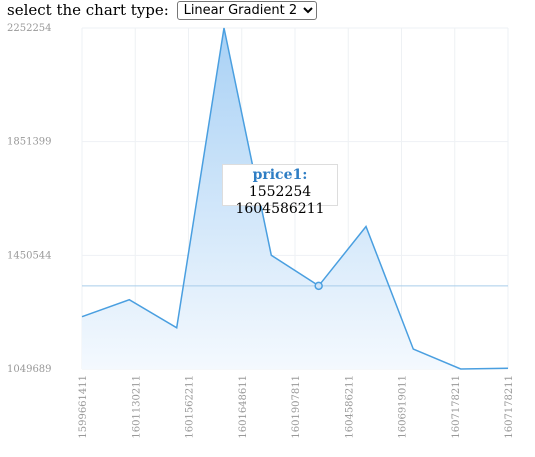  Describe the element at coordinates (190, 407) in the screenshot. I see `x-tick-label: 1601562211` at that location.